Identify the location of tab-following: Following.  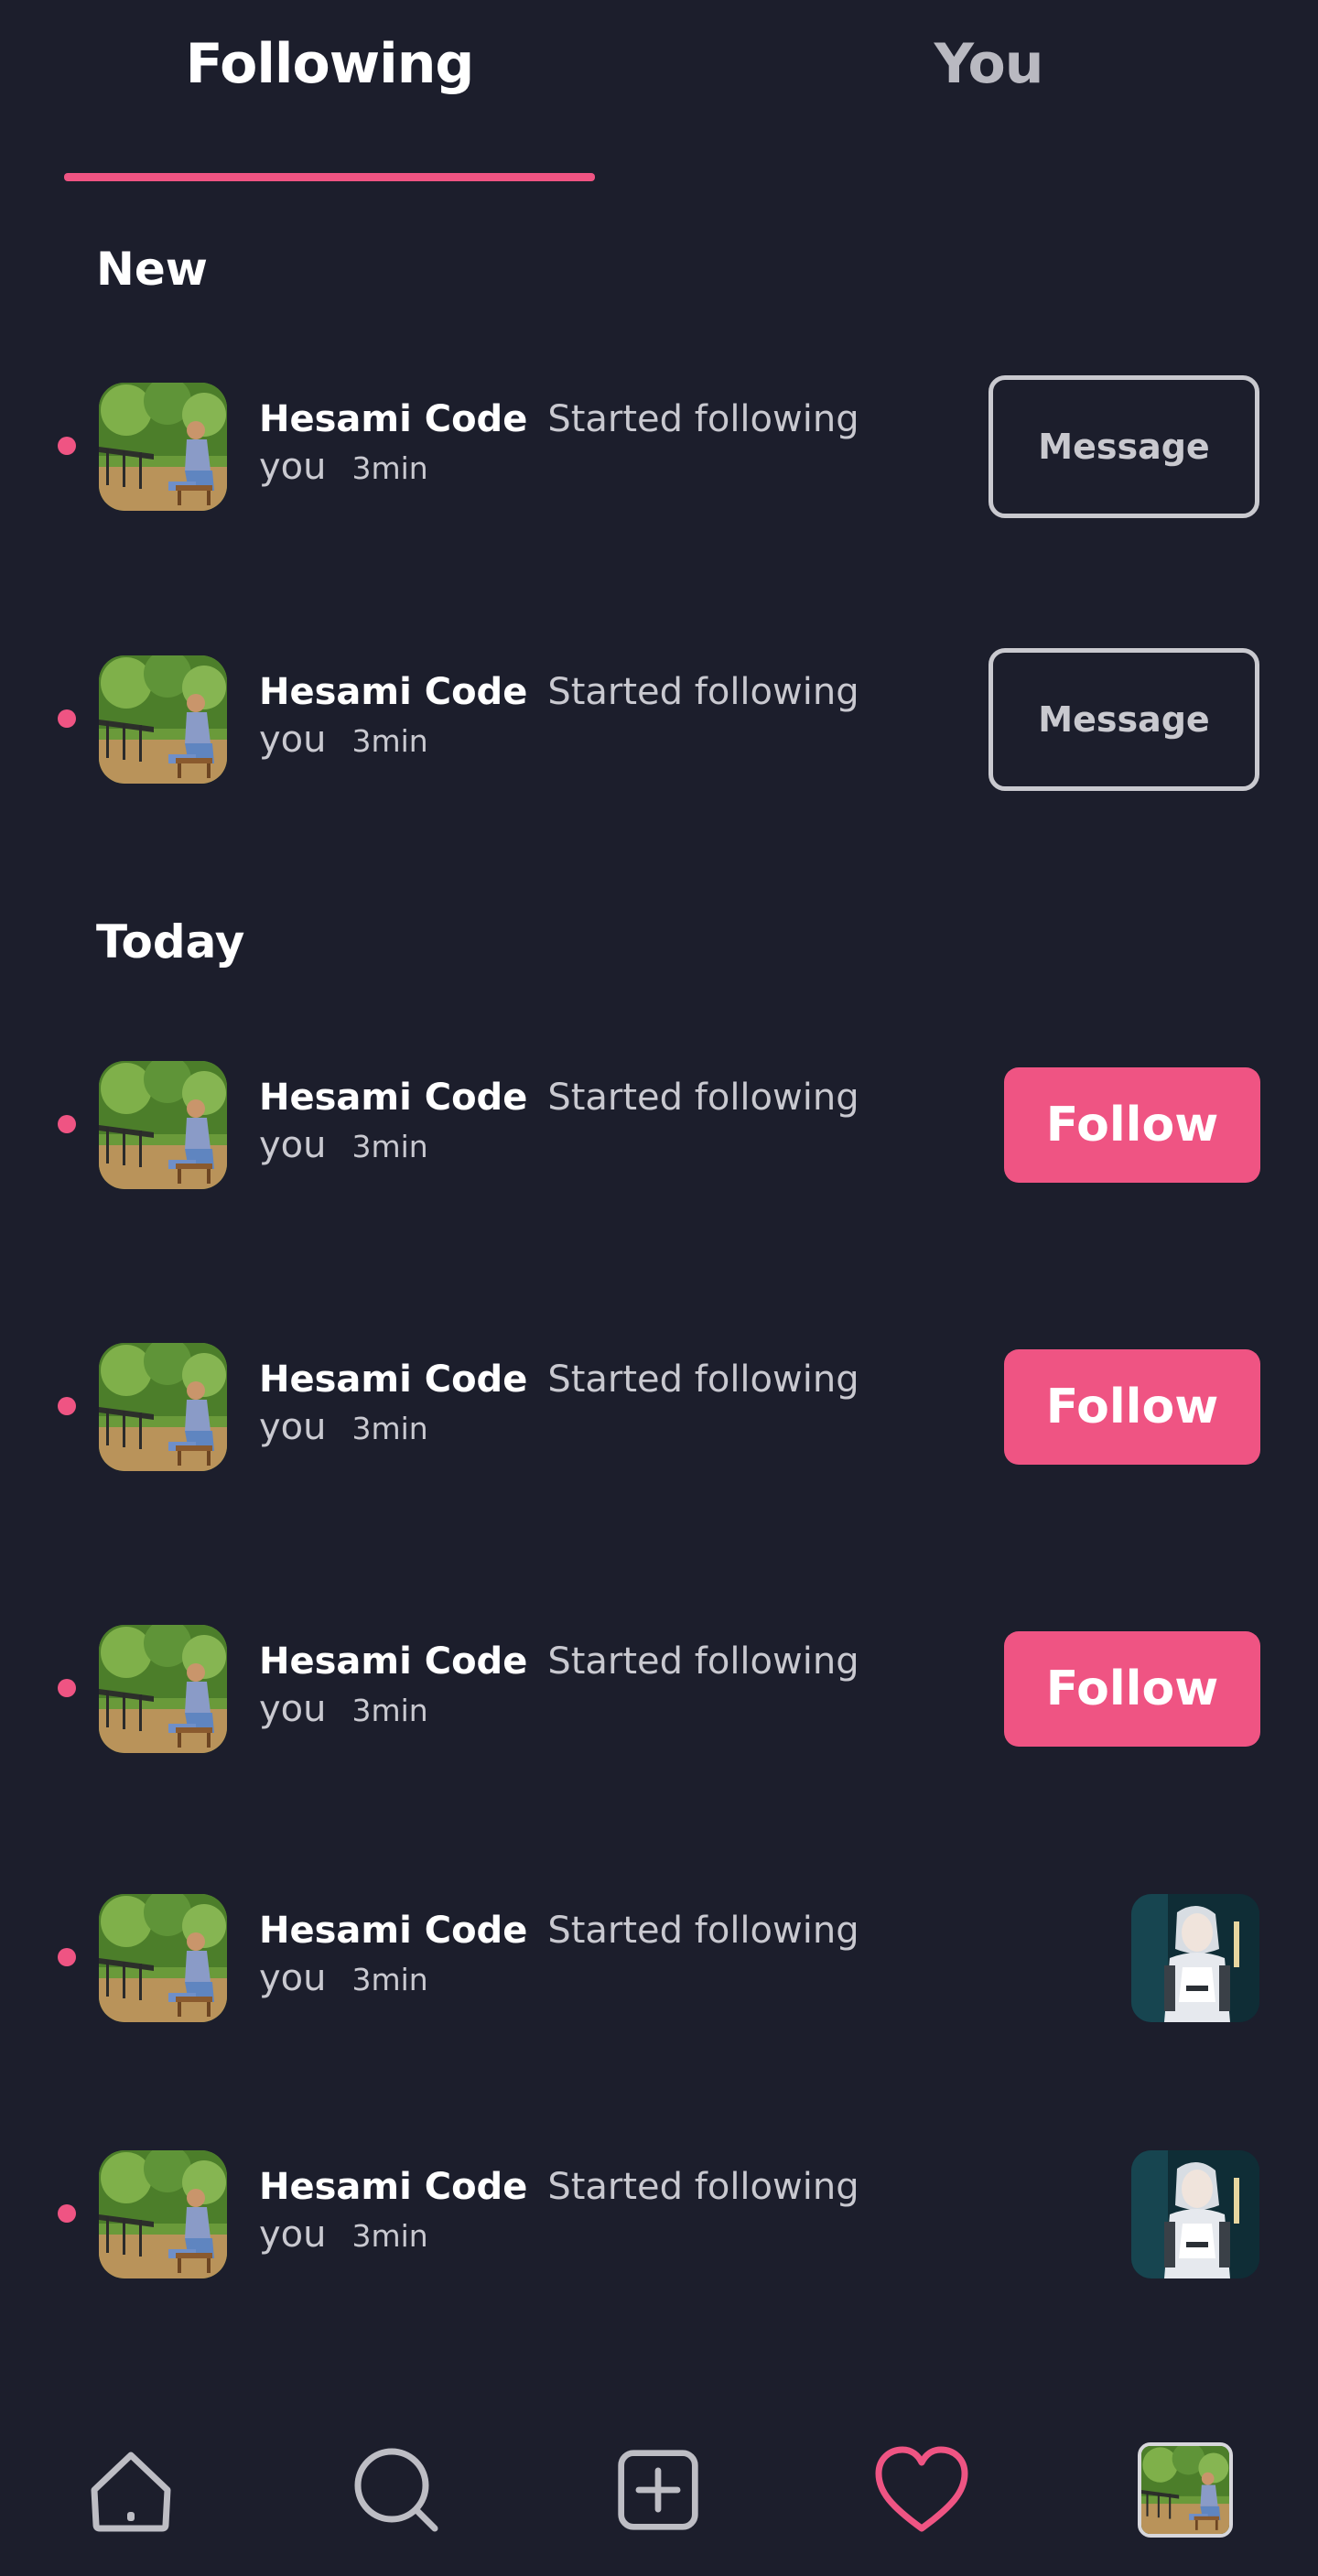
(329, 64).